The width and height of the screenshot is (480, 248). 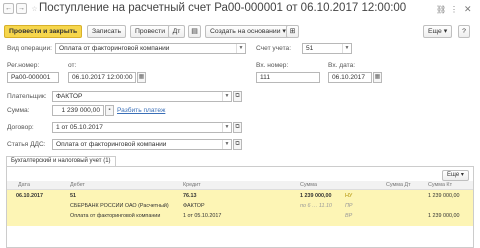 I want to click on row-sum: 1 239 000,00, so click(x=316, y=196).